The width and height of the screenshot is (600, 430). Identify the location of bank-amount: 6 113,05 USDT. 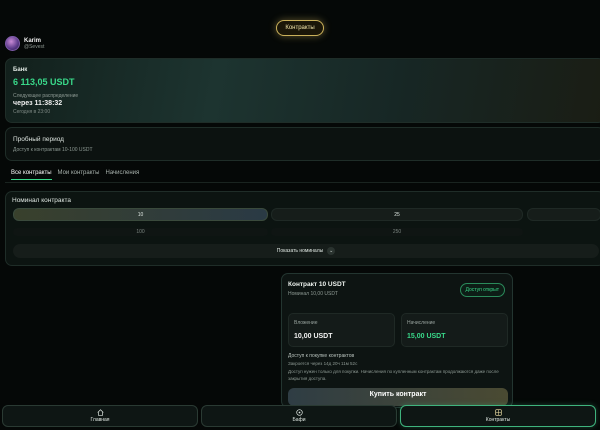
(44, 82).